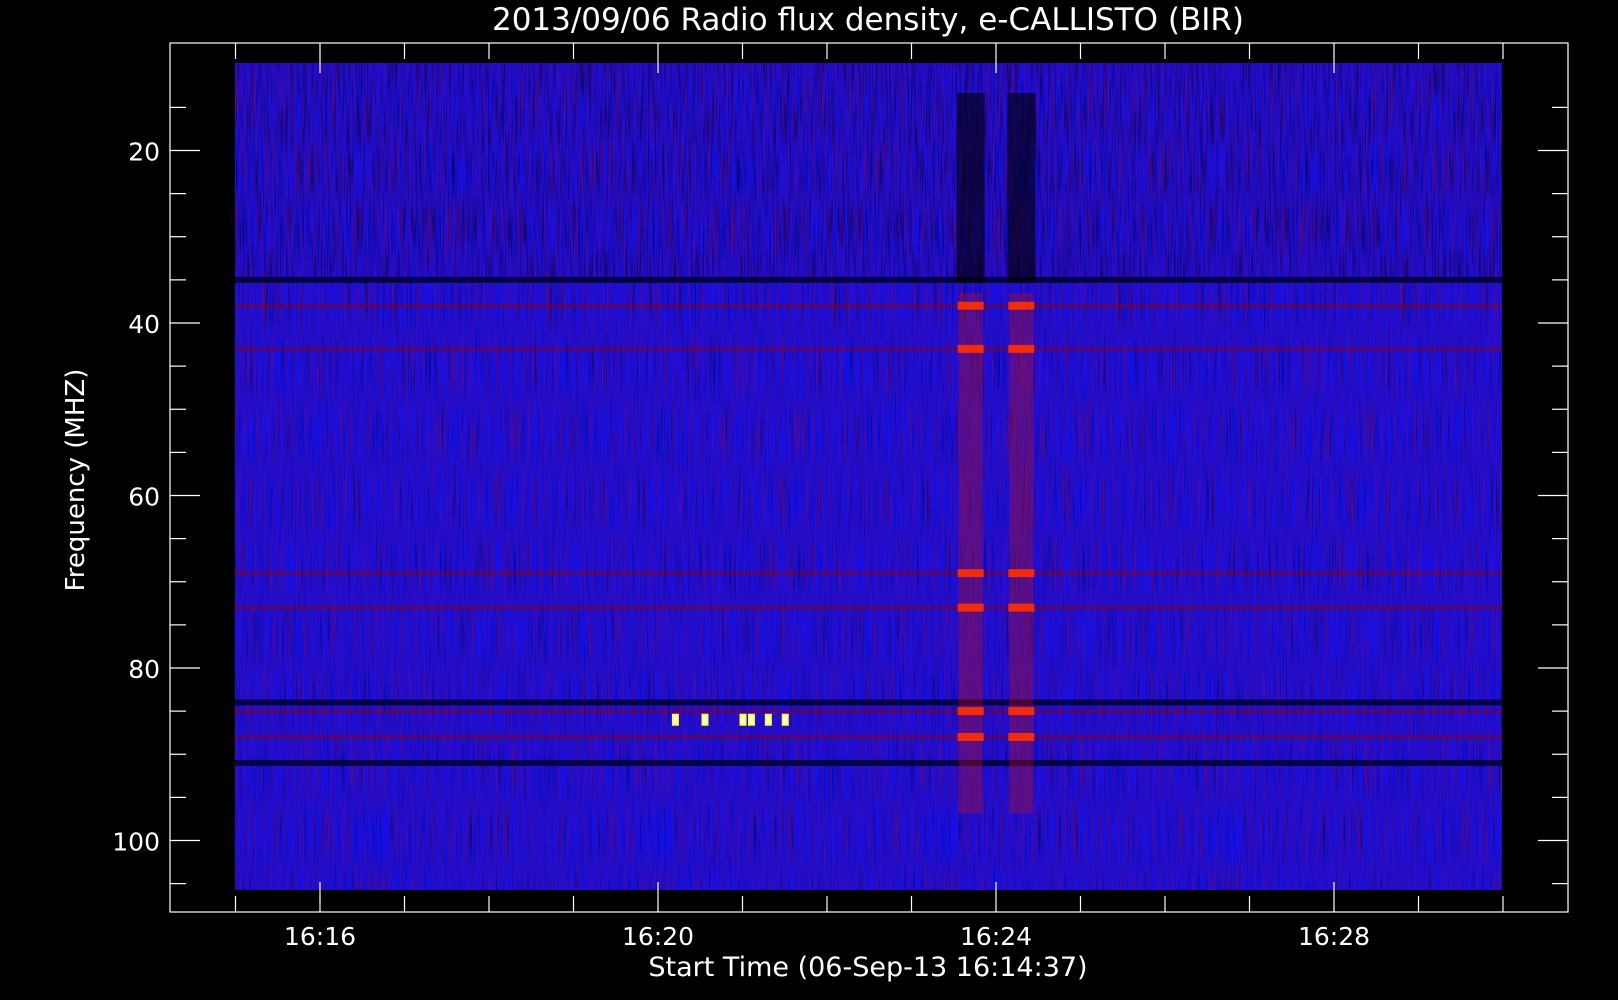 The image size is (1618, 1000). What do you see at coordinates (867, 967) in the screenshot?
I see `x-axis-label: Start Time (06-Sep-13 16:14:37)` at bounding box center [867, 967].